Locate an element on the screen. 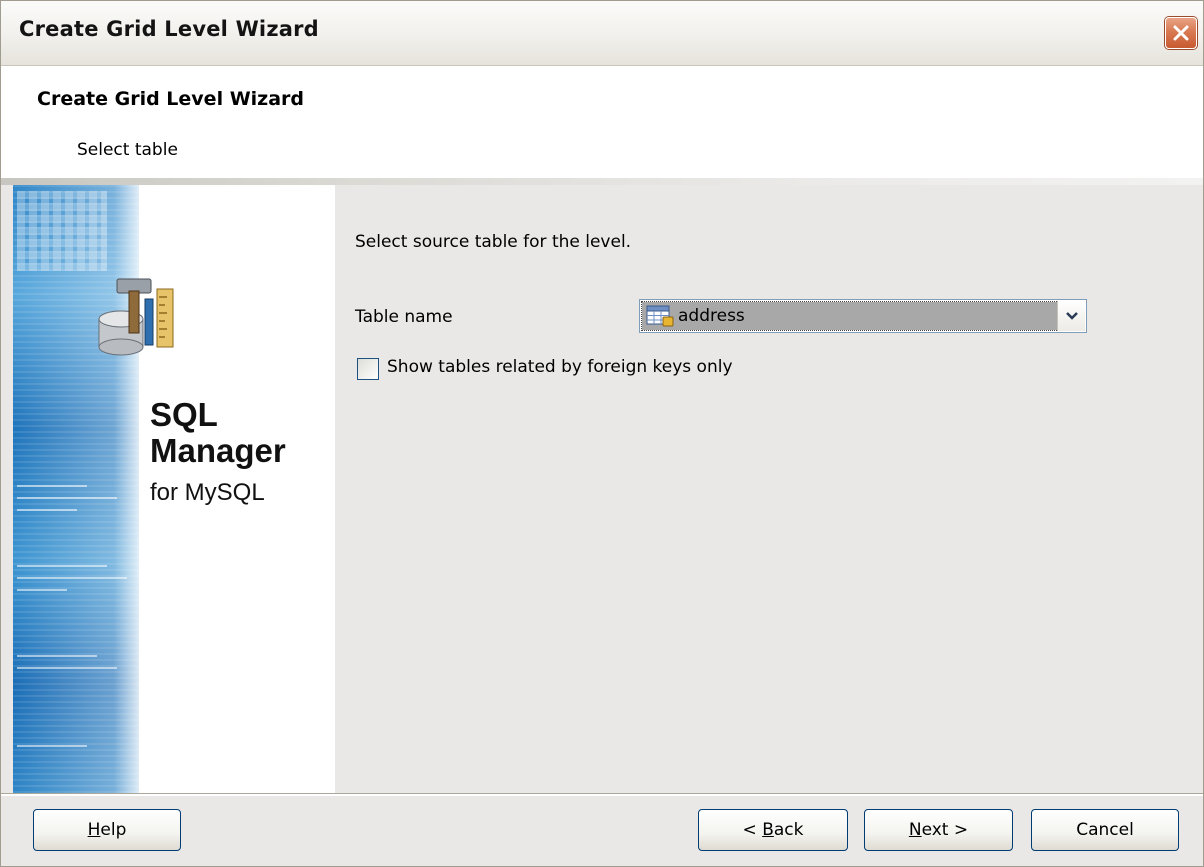 The image size is (1204, 867). footer-separator is located at coordinates (602, 794).